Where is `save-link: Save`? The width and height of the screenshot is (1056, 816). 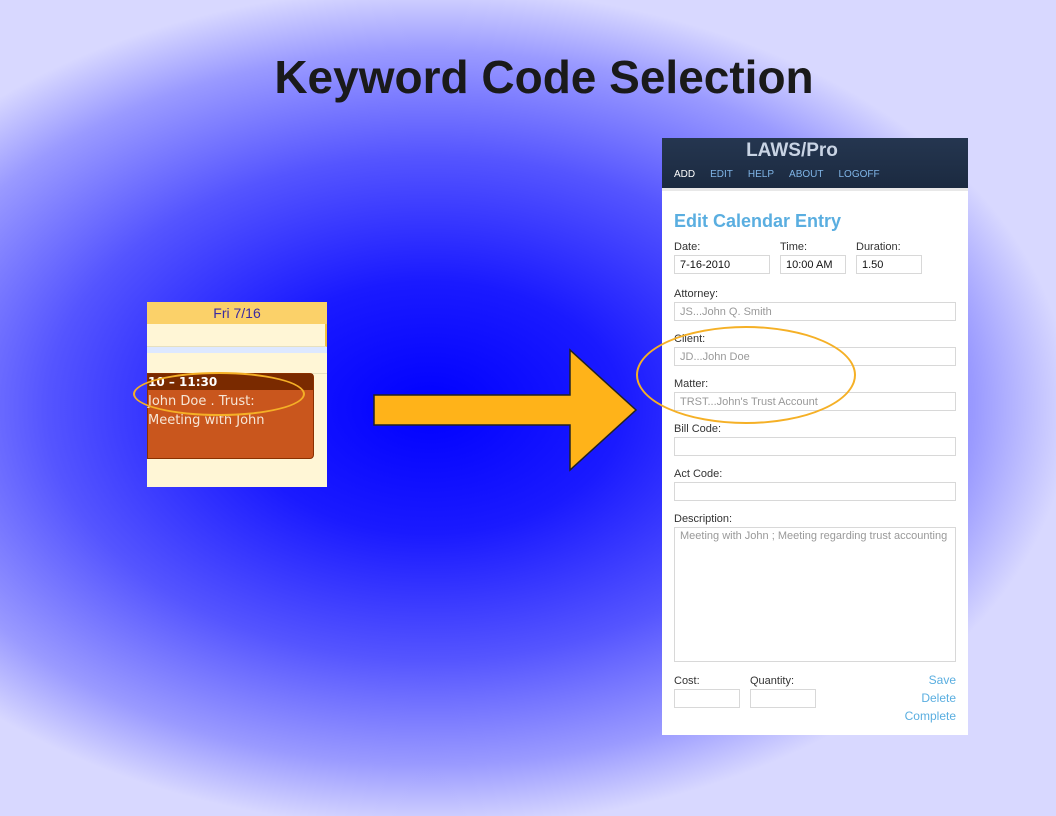 save-link: Save is located at coordinates (930, 680).